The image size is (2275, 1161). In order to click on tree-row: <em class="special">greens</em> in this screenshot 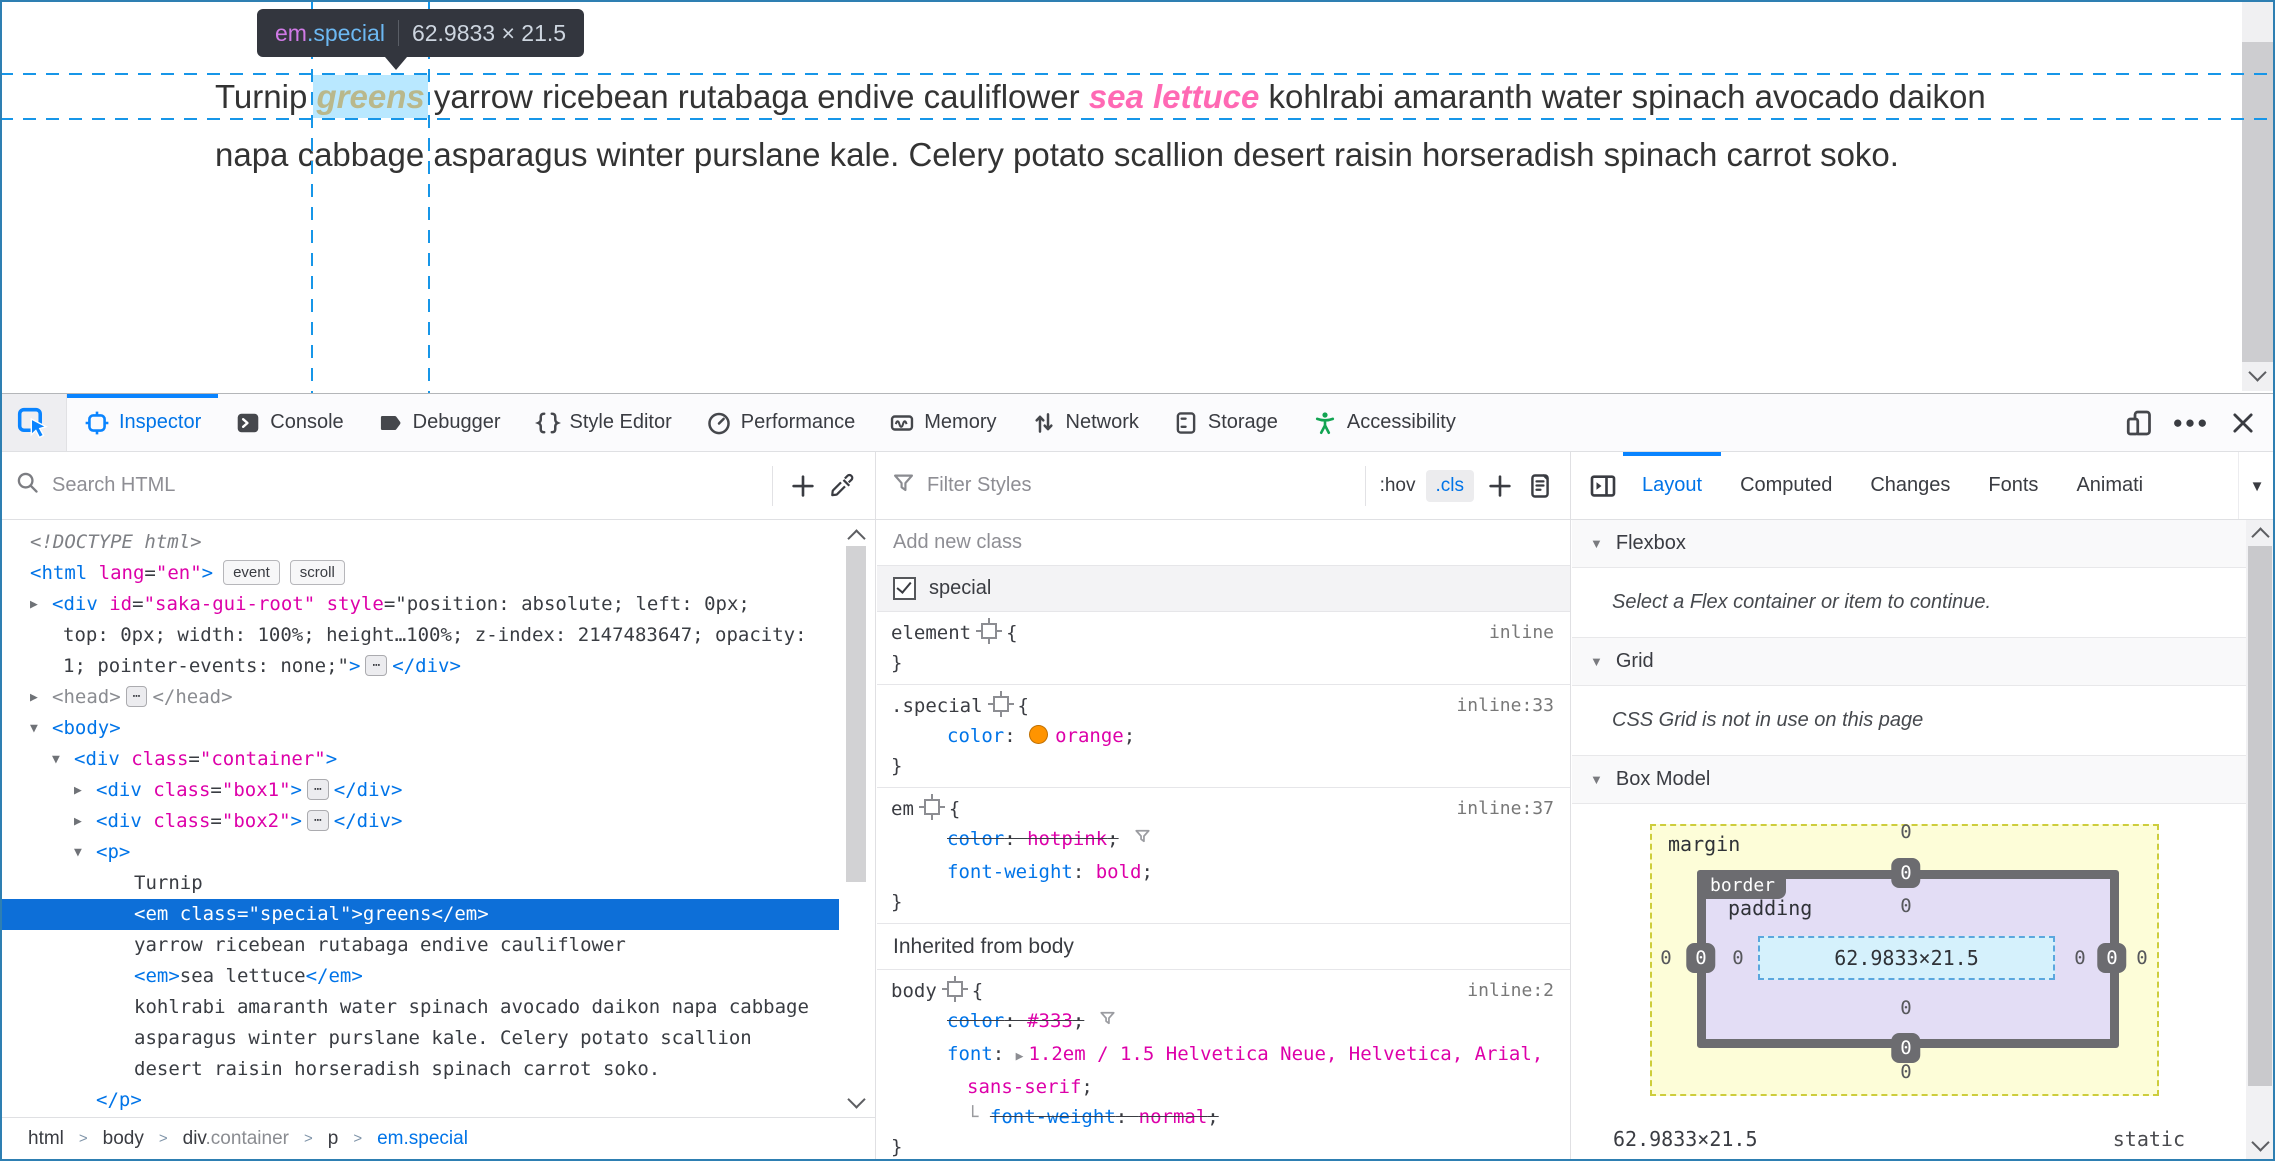, I will do `click(419, 914)`.